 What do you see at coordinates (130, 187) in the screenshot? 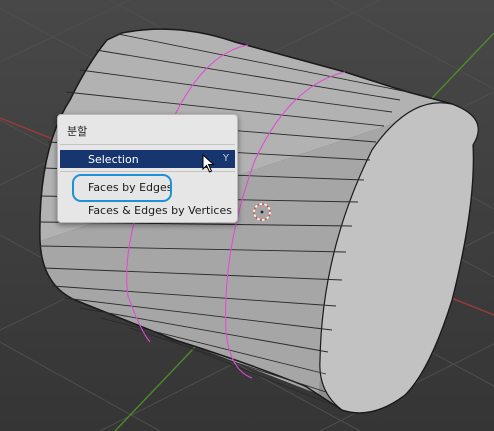
I see `menu-item-label: Faces by Edges` at bounding box center [130, 187].